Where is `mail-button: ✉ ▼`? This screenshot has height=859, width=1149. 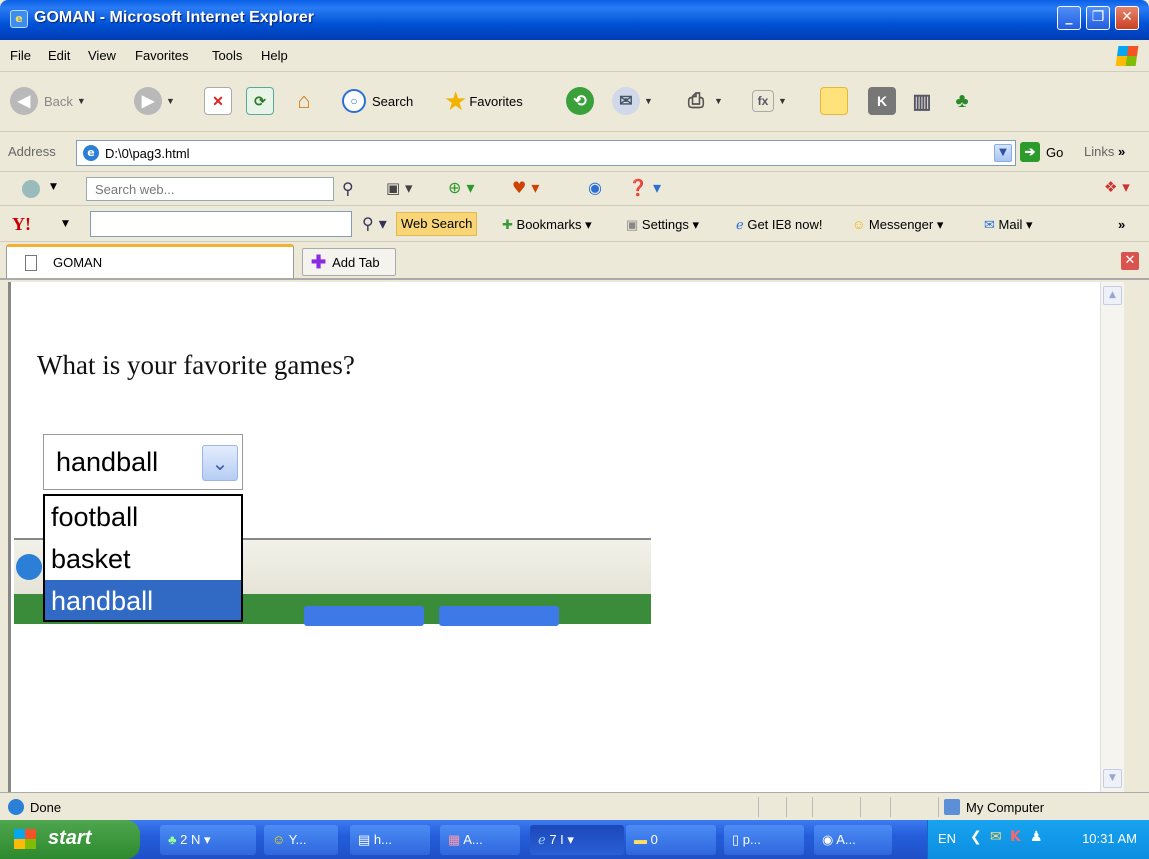 mail-button: ✉ ▼ is located at coordinates (632, 101).